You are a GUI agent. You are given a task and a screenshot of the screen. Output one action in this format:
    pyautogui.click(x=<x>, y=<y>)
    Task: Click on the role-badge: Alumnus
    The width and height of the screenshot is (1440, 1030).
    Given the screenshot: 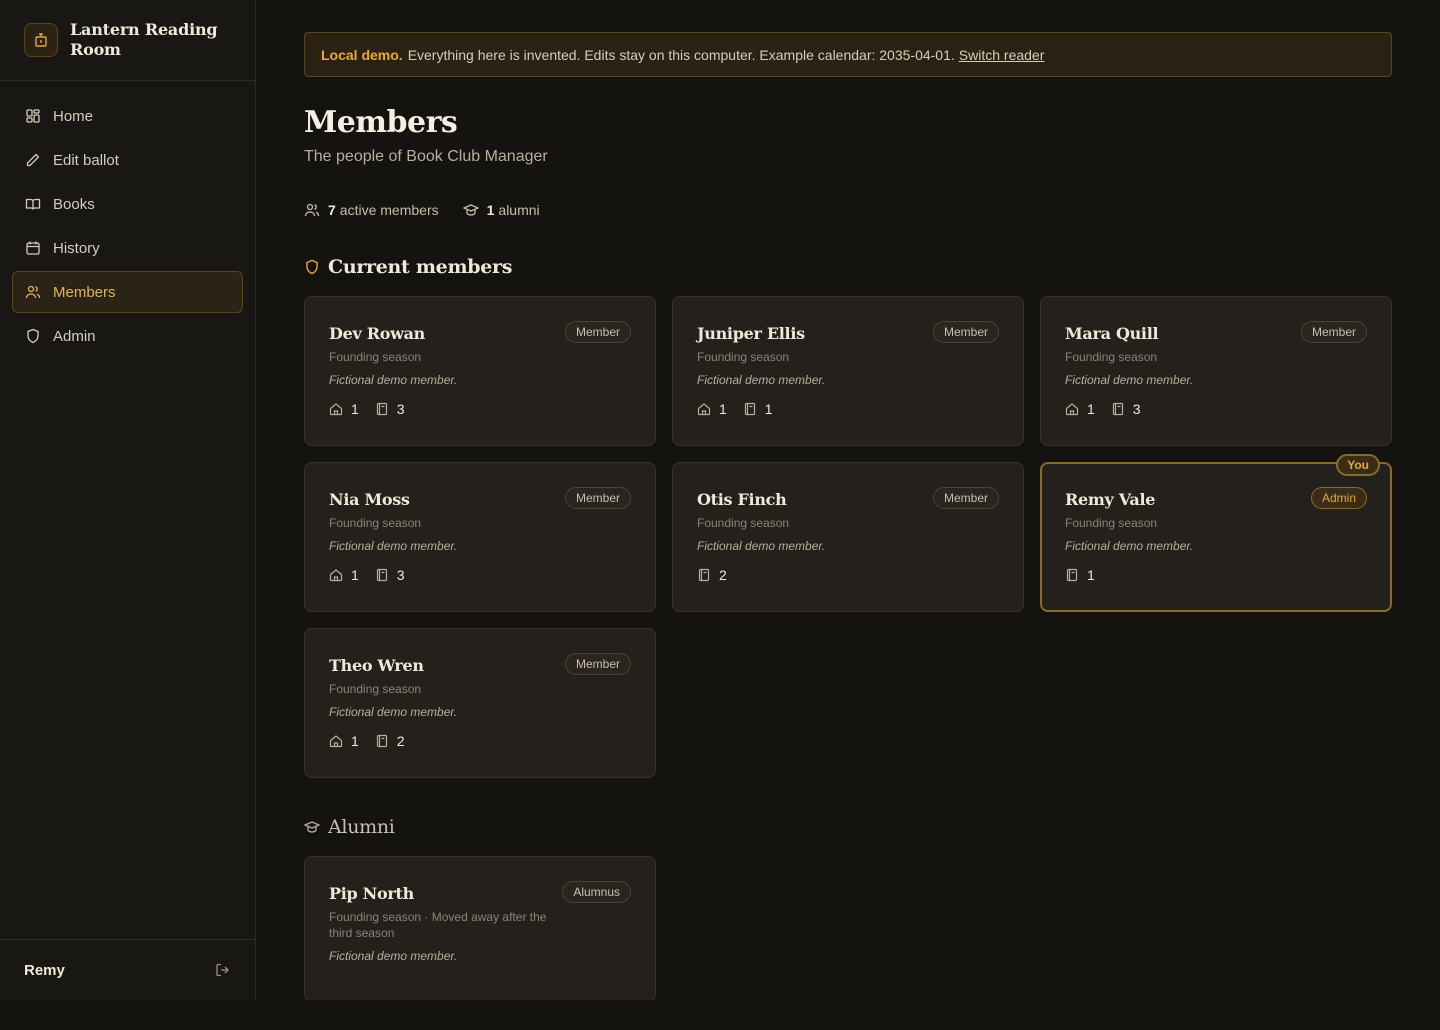 What is the action you would take?
    pyautogui.click(x=596, y=892)
    